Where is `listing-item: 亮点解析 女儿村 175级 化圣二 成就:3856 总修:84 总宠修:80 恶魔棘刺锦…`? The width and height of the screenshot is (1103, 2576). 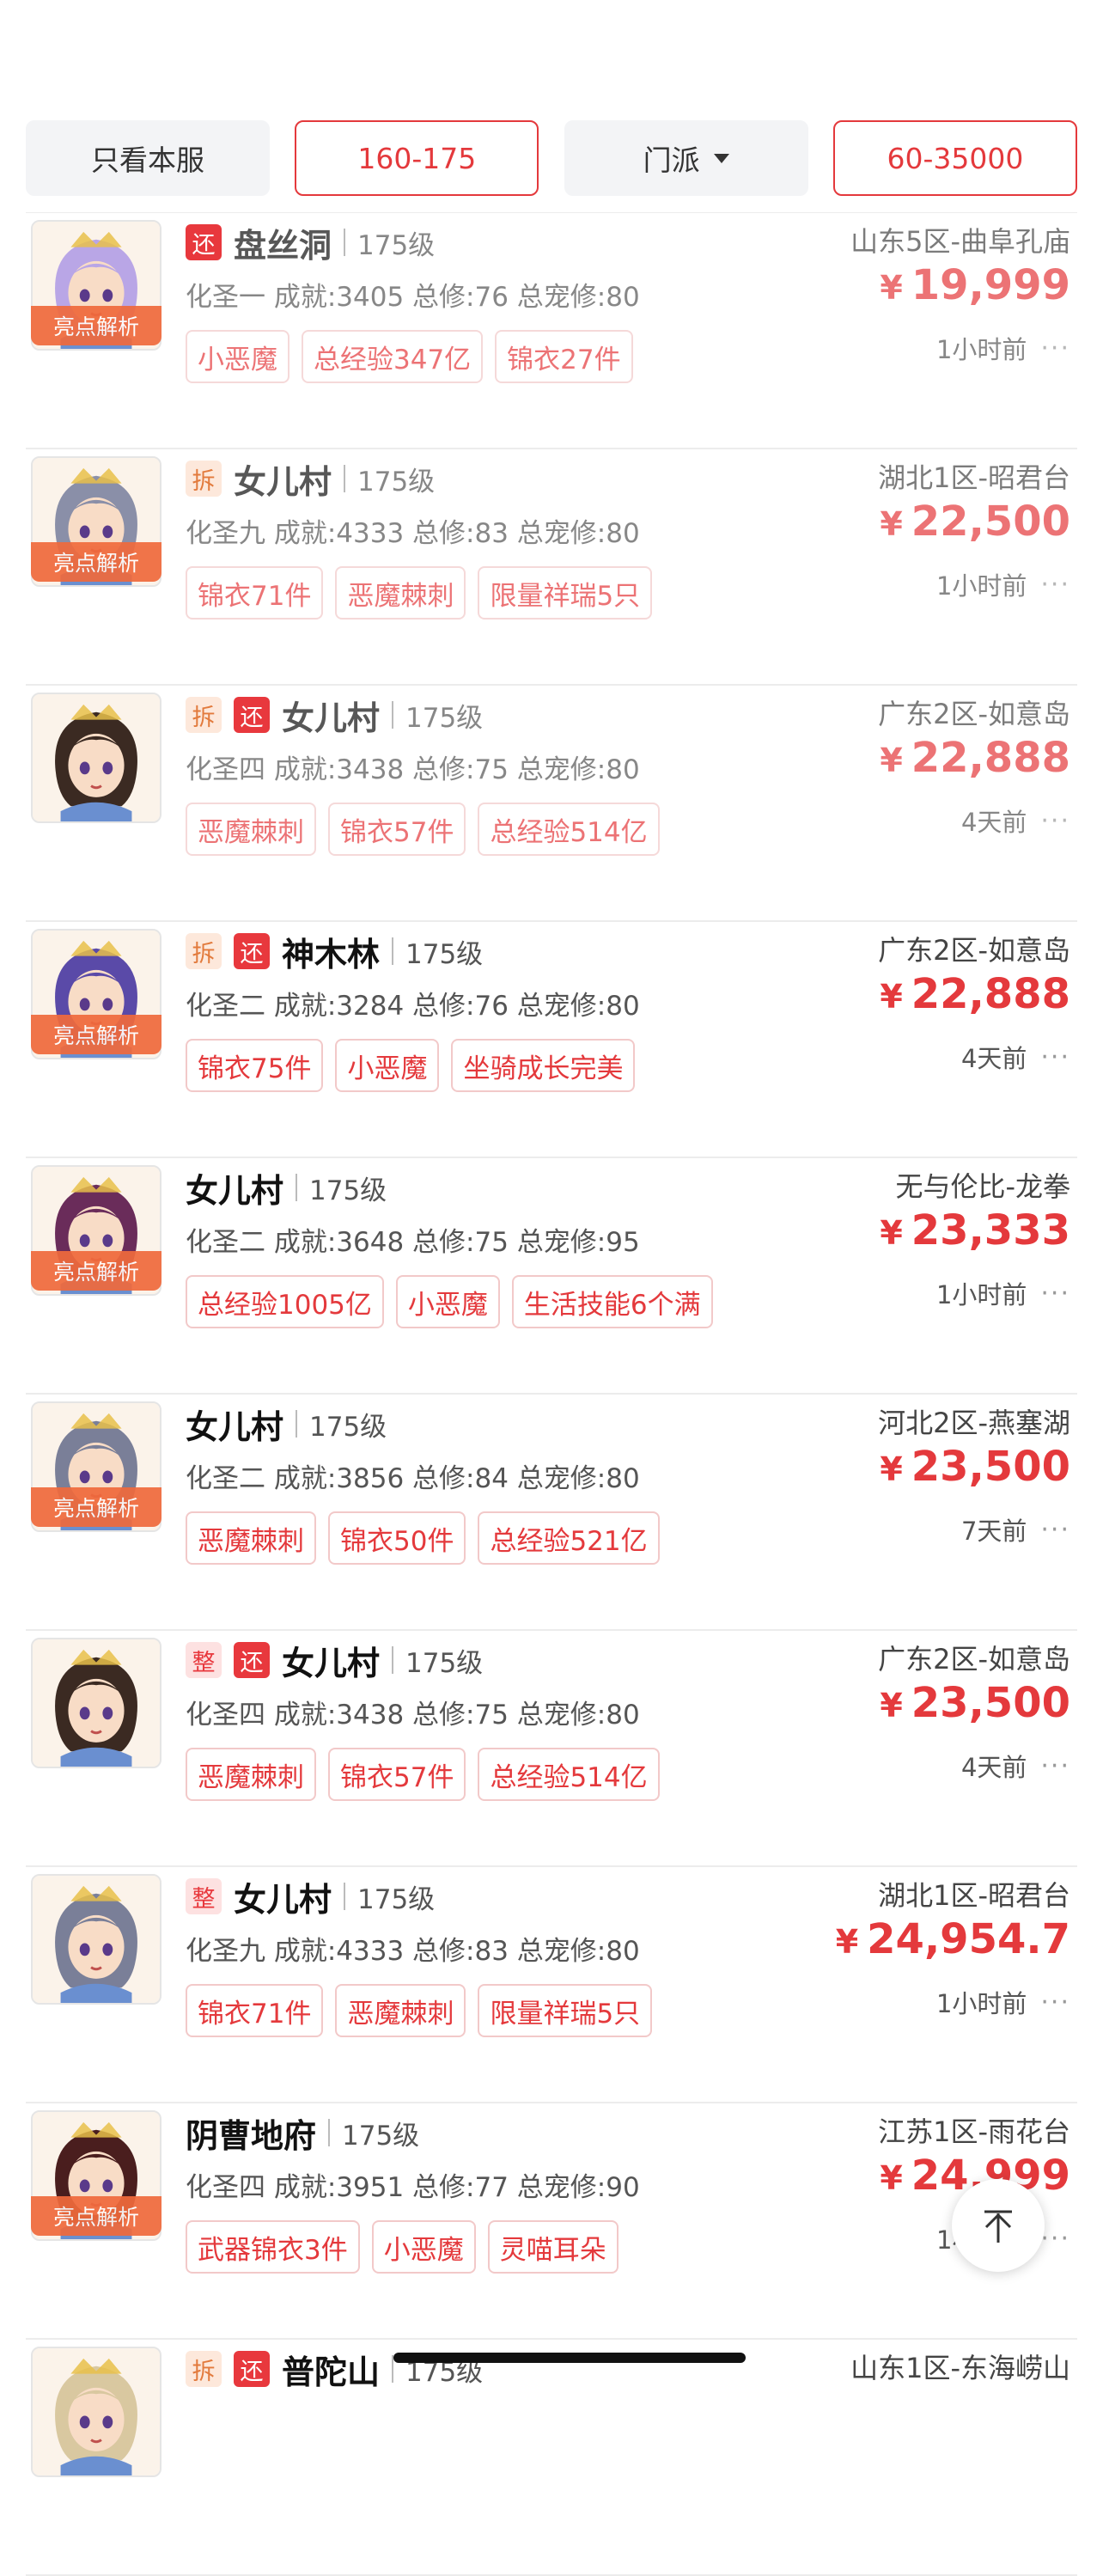 listing-item: 亮点解析 女儿村 175级 化圣二 成就:3856 总修:84 总宠修:80 恶魔棘刺锦… is located at coordinates (551, 1513).